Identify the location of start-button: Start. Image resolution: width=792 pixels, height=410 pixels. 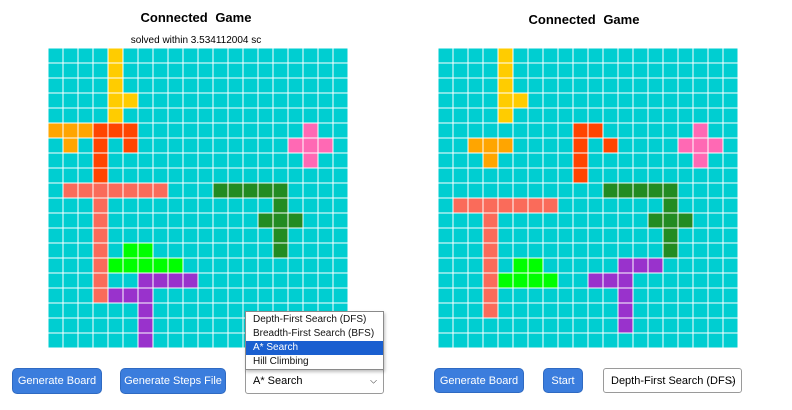
(563, 380).